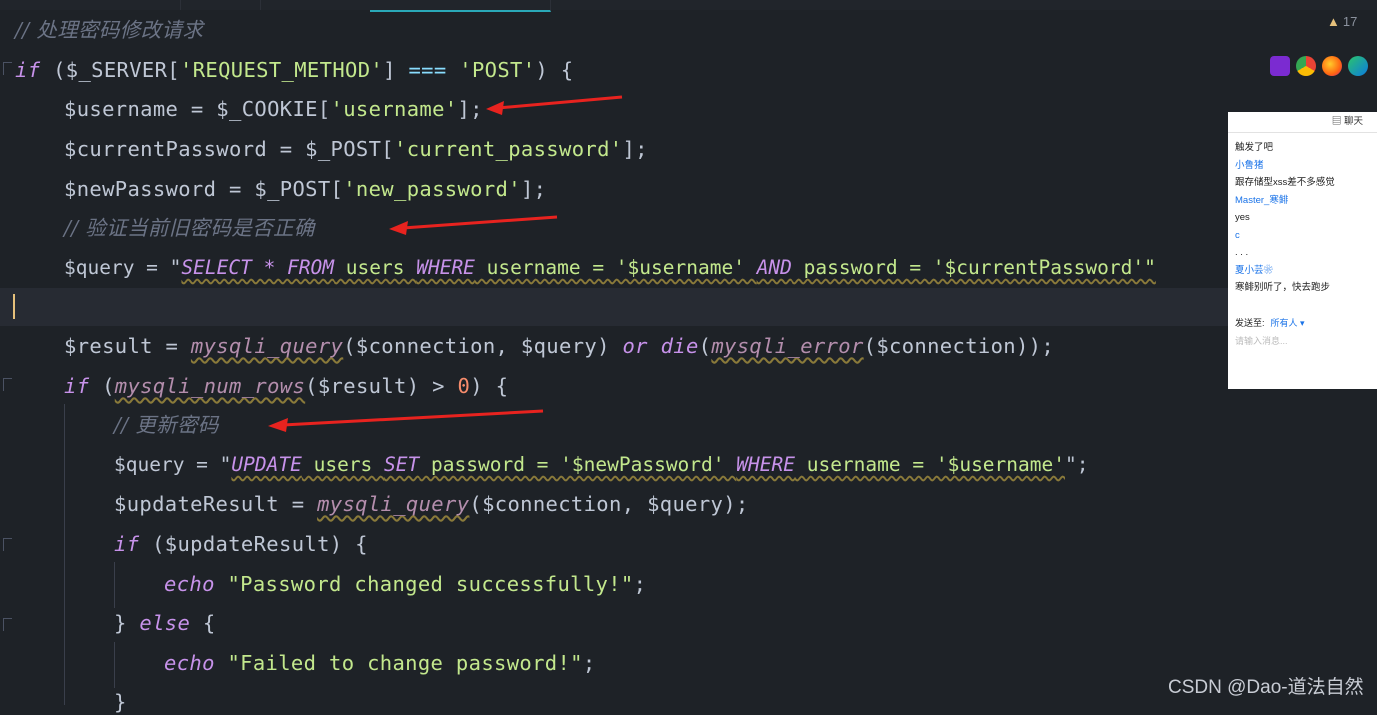 Image resolution: width=1377 pixels, height=715 pixels. I want to click on editor-tab-active, so click(460, 6).